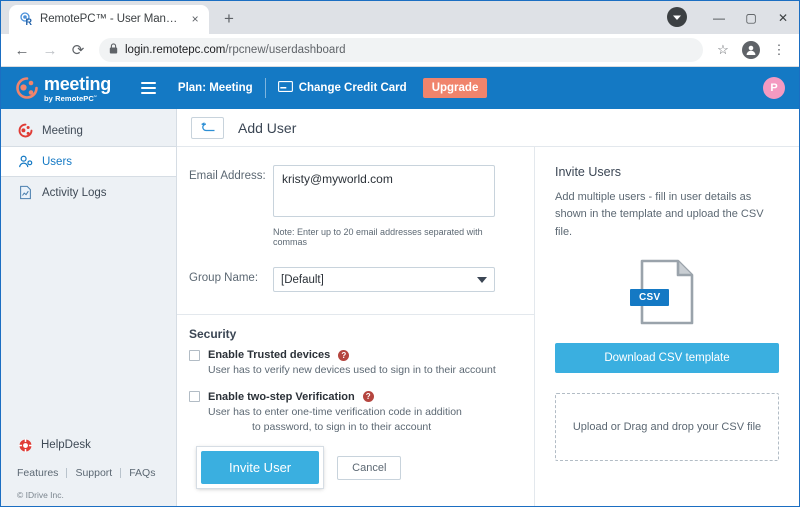 The width and height of the screenshot is (800, 507). I want to click on reload-button: ⟳, so click(78, 50).